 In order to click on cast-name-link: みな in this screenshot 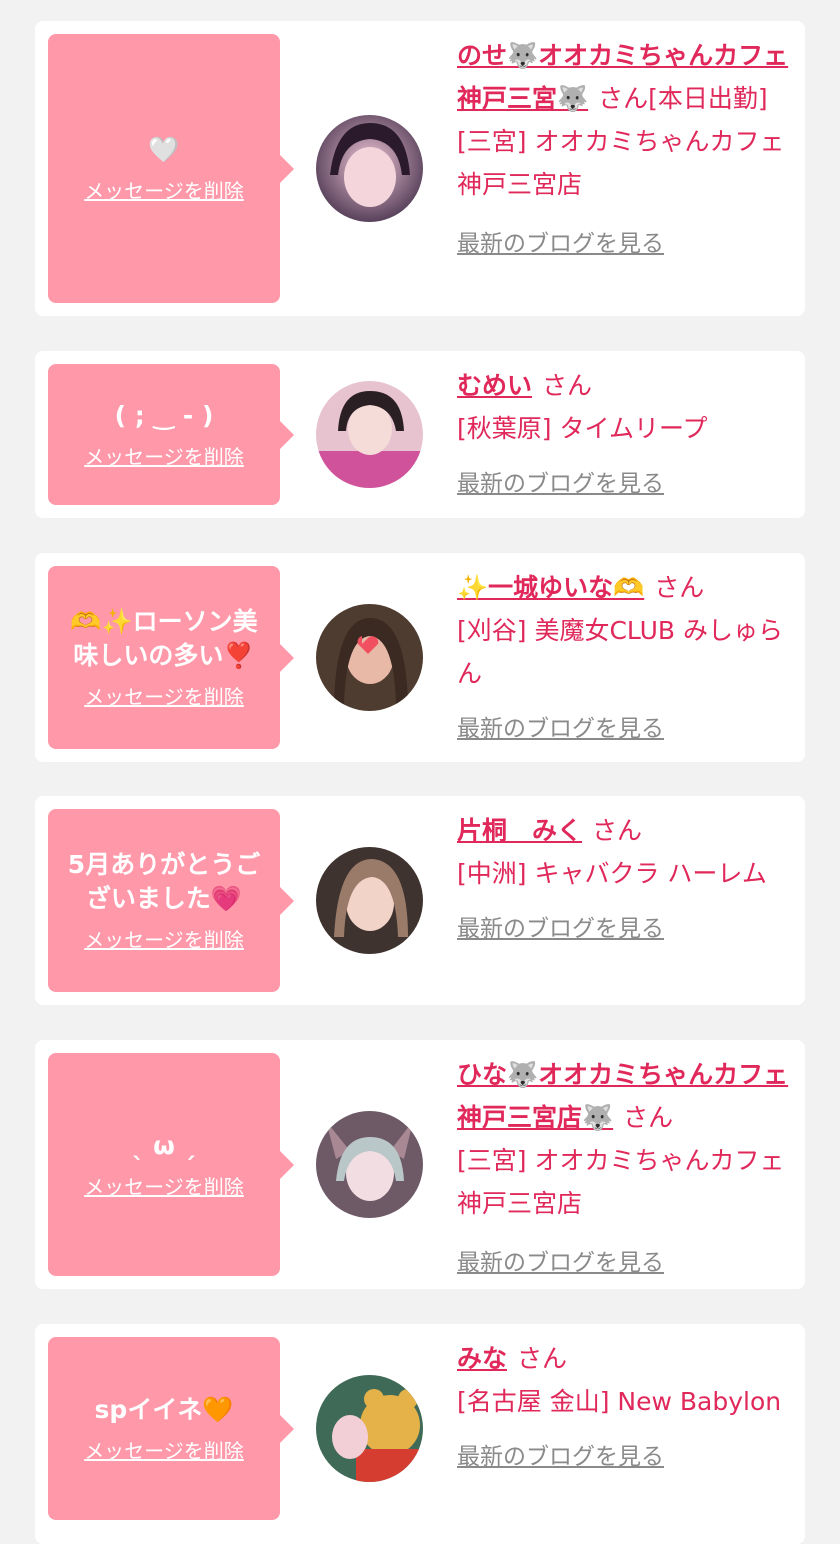, I will do `click(482, 1358)`.